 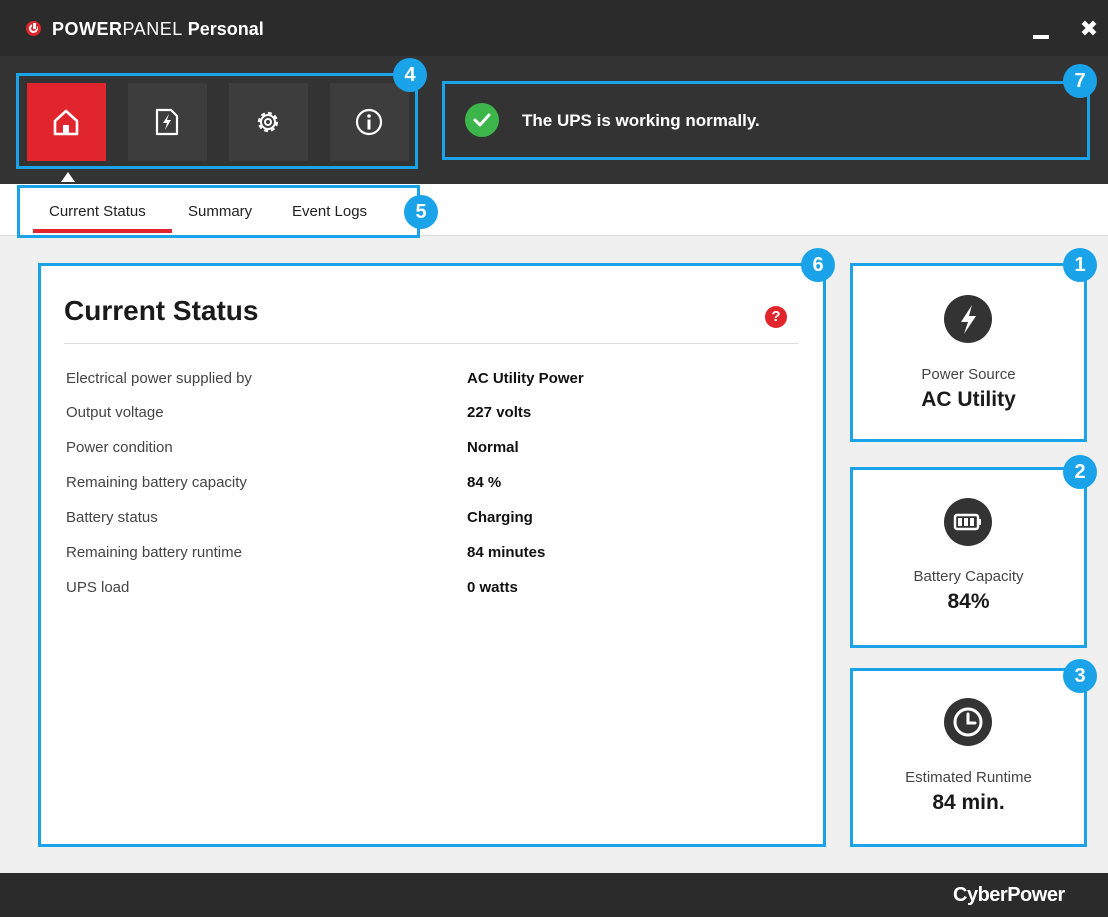 What do you see at coordinates (1080, 81) in the screenshot?
I see `callout-badge-7: 7` at bounding box center [1080, 81].